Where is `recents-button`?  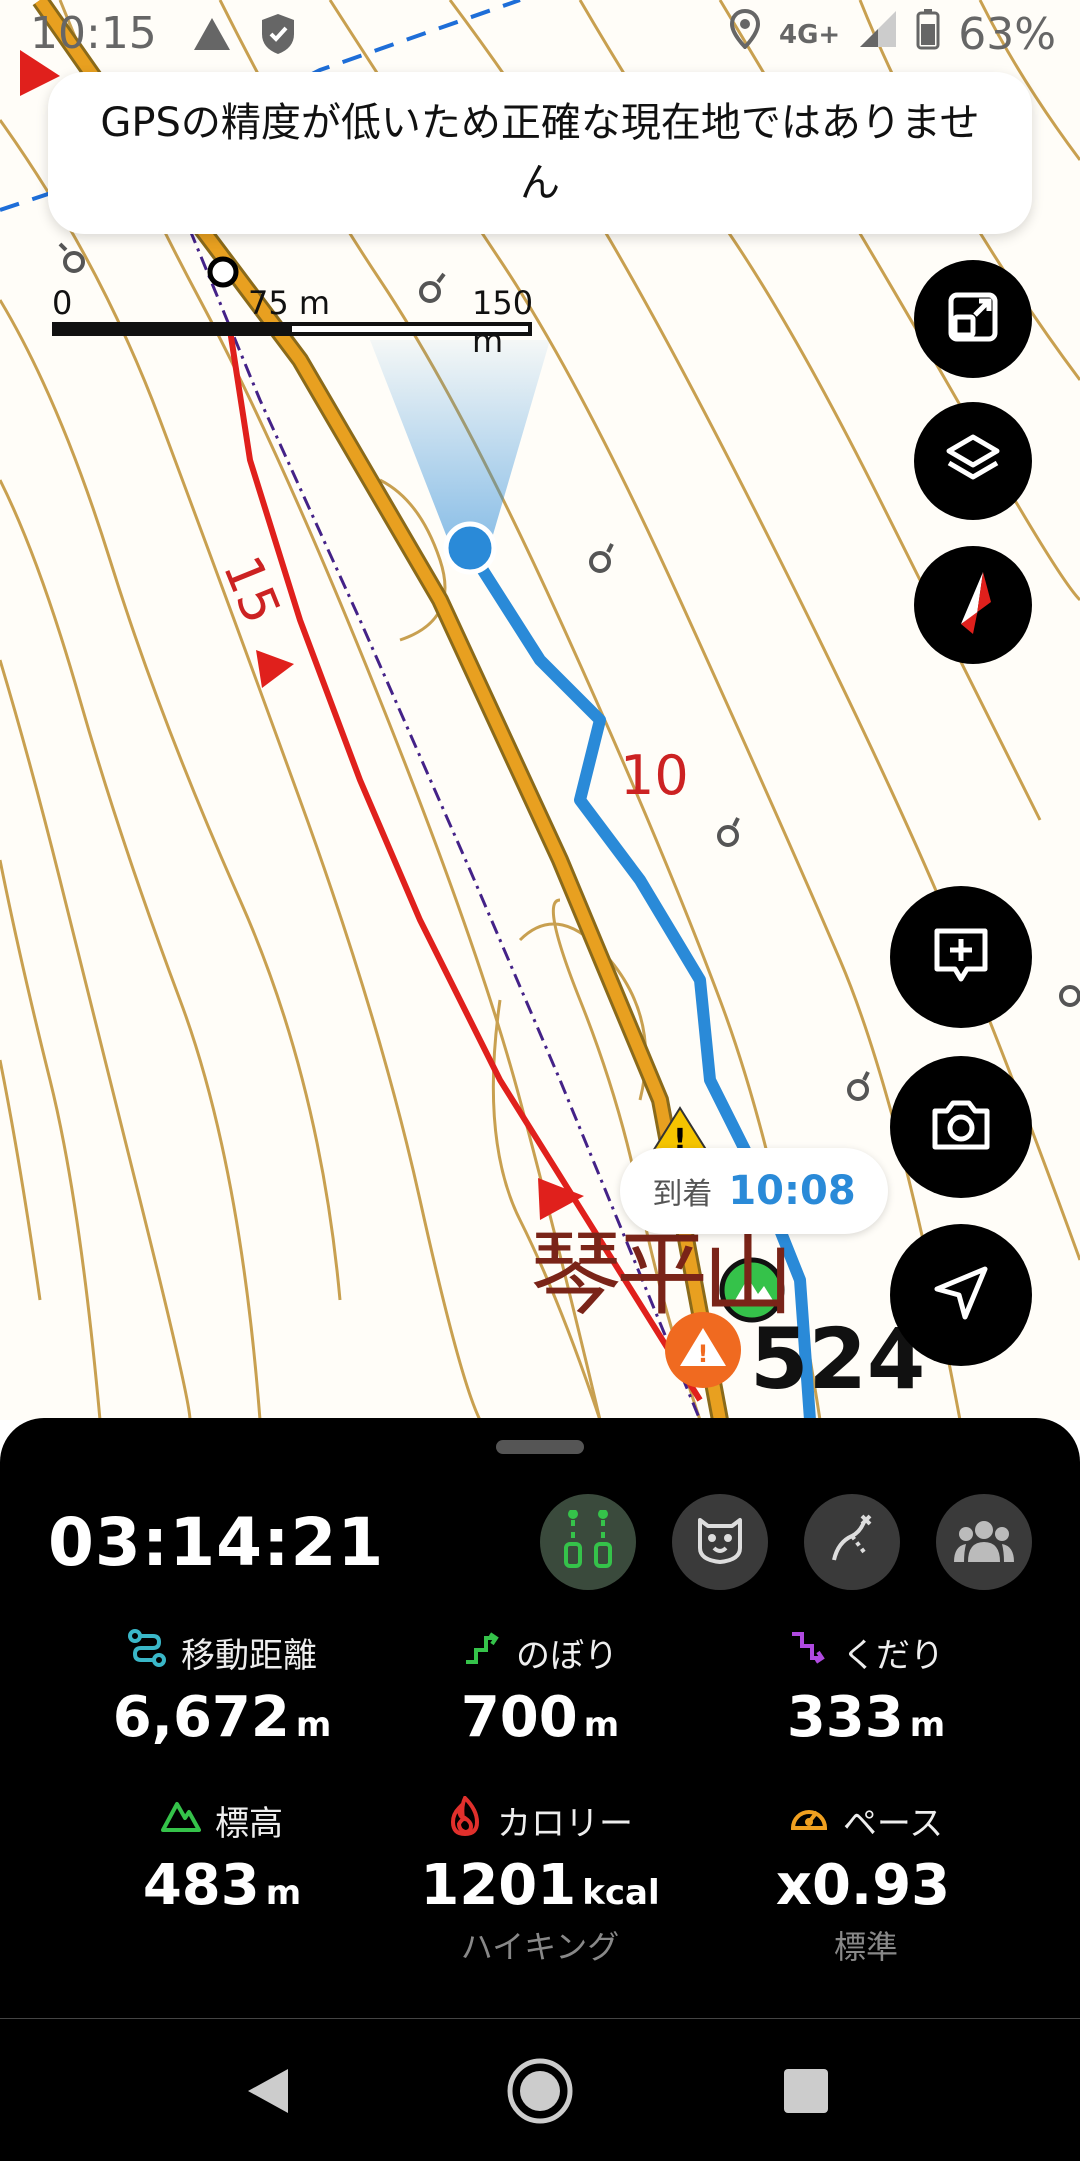 recents-button is located at coordinates (806, 2093).